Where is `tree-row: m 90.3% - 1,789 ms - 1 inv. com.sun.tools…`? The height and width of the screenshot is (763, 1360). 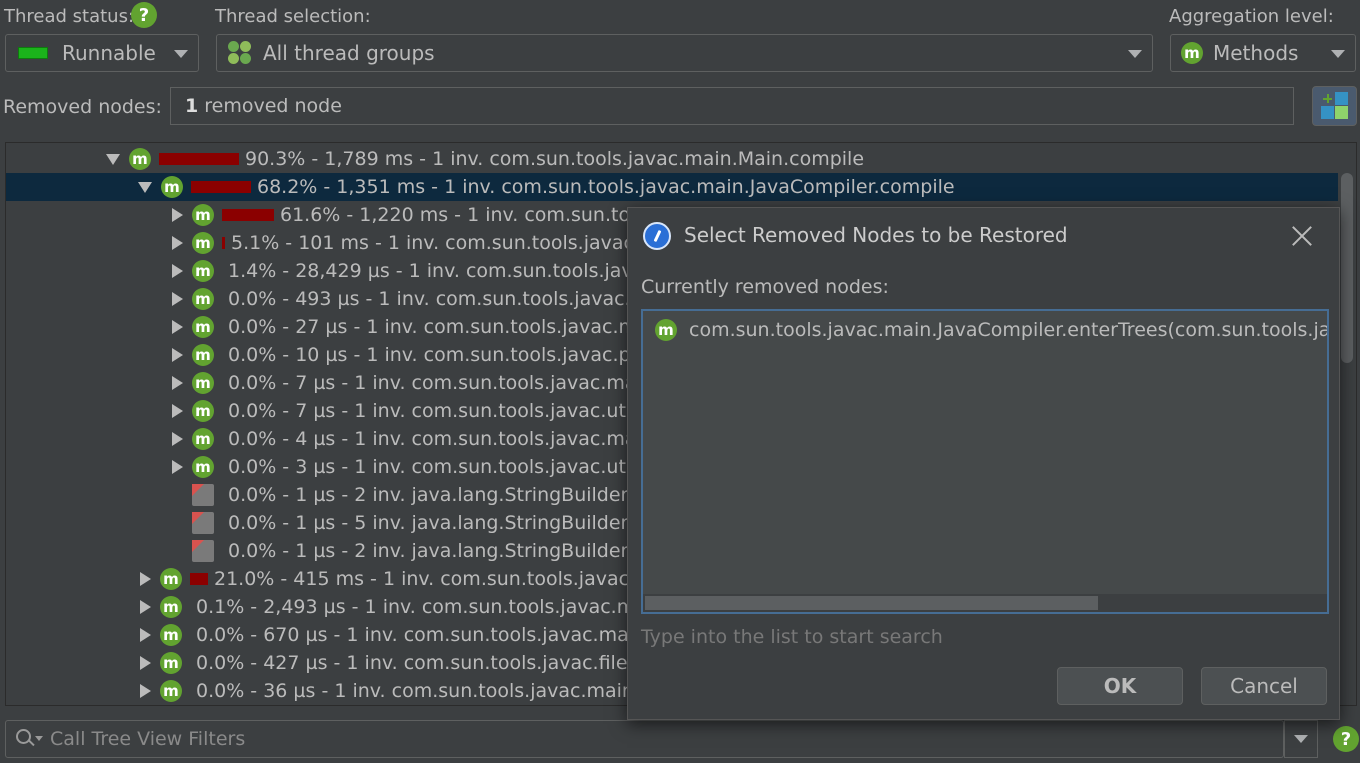 tree-row: m 90.3% - 1,789 ms - 1 inv. com.sun.tools… is located at coordinates (672, 159).